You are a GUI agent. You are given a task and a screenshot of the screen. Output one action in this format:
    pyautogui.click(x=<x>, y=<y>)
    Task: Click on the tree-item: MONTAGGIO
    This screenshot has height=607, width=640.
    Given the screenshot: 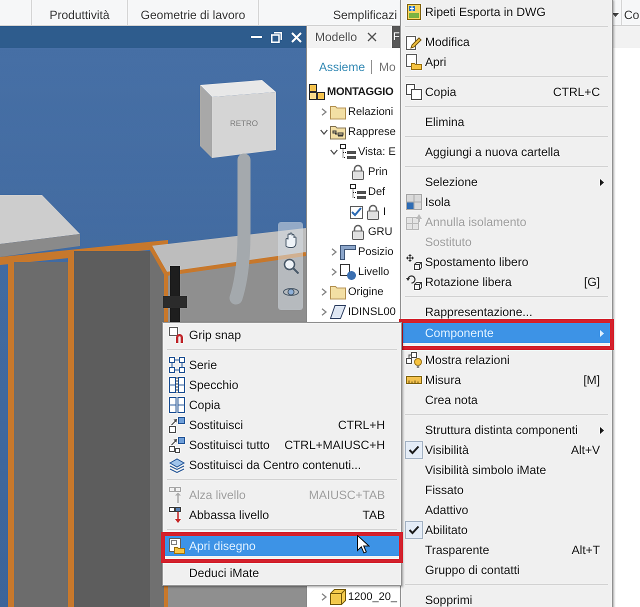 What is the action you would take?
    pyautogui.click(x=353, y=92)
    